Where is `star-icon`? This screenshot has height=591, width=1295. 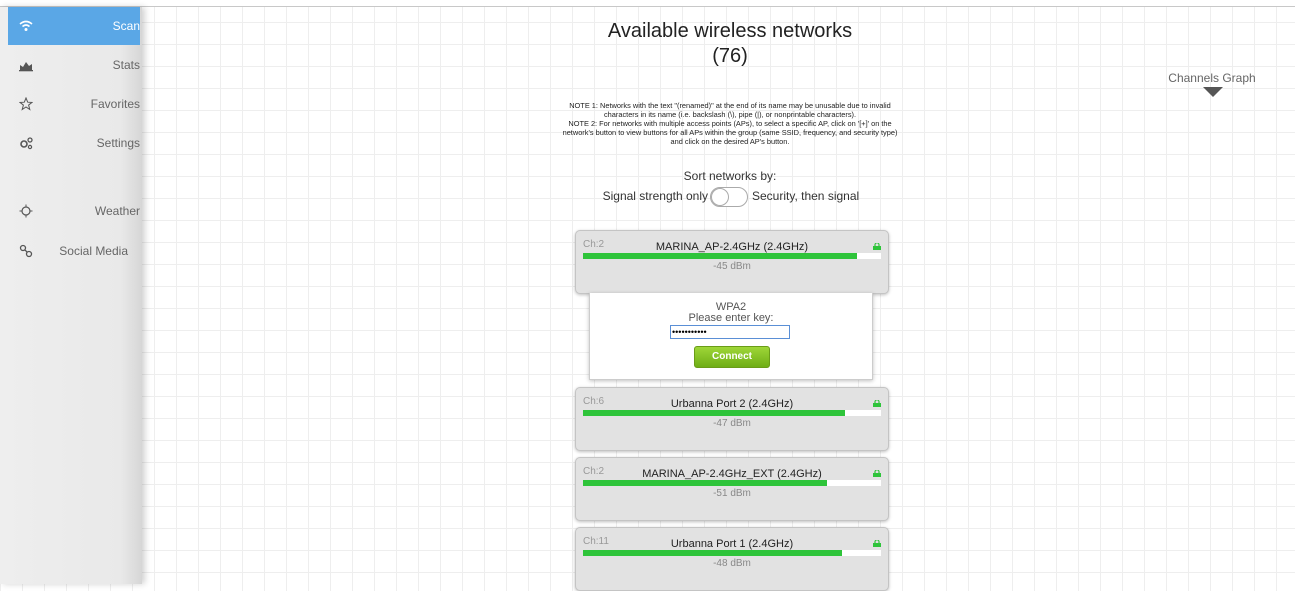 star-icon is located at coordinates (26, 104).